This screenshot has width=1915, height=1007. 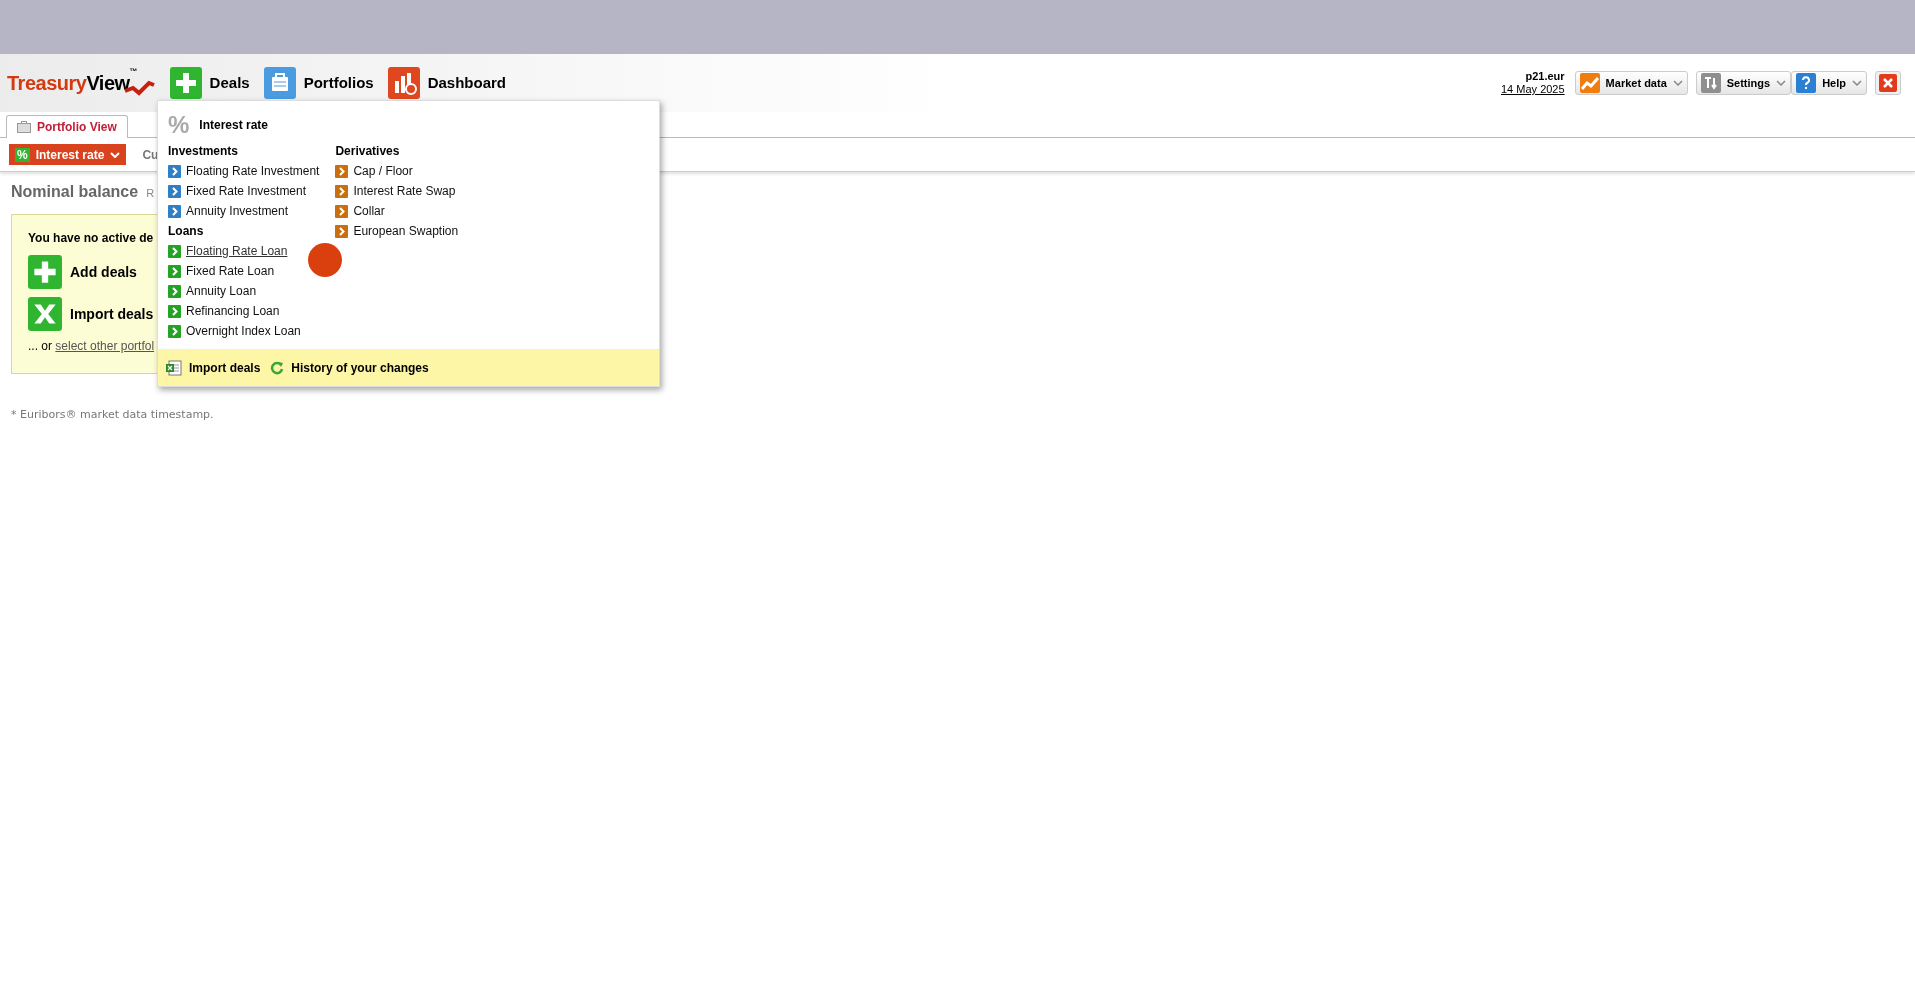 What do you see at coordinates (67, 126) in the screenshot?
I see `tab: Portfolio View` at bounding box center [67, 126].